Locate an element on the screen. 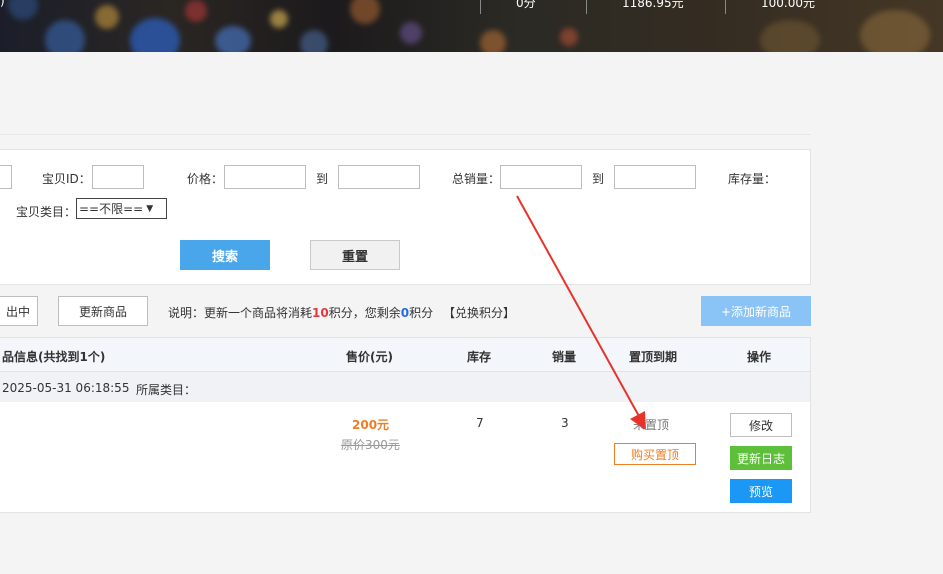 This screenshot has width=943, height=574. update-items-label: 更新商品 is located at coordinates (102, 311).